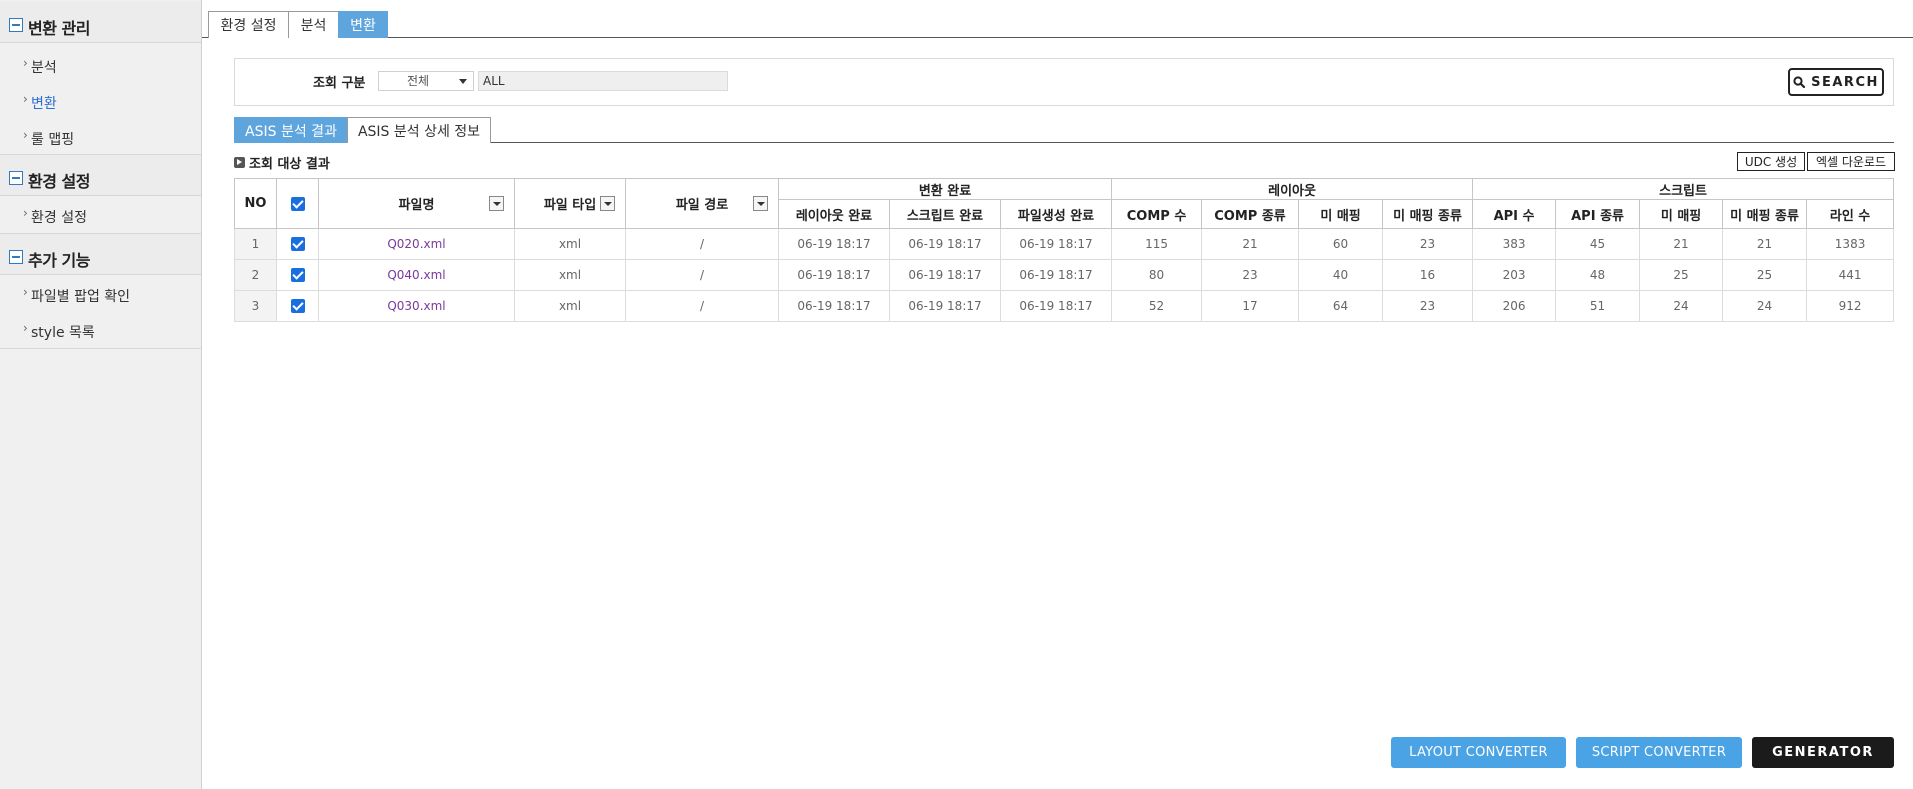 The width and height of the screenshot is (1913, 789). I want to click on cell-api-count: 203, so click(1514, 275).